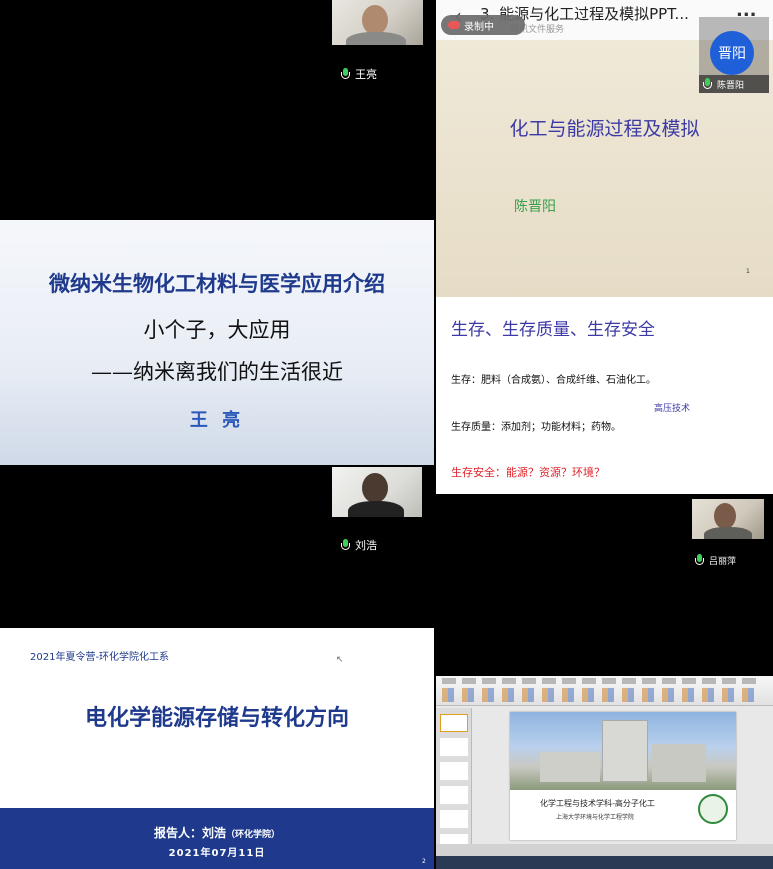  I want to click on camera-feed-wangliang, so click(377, 22).